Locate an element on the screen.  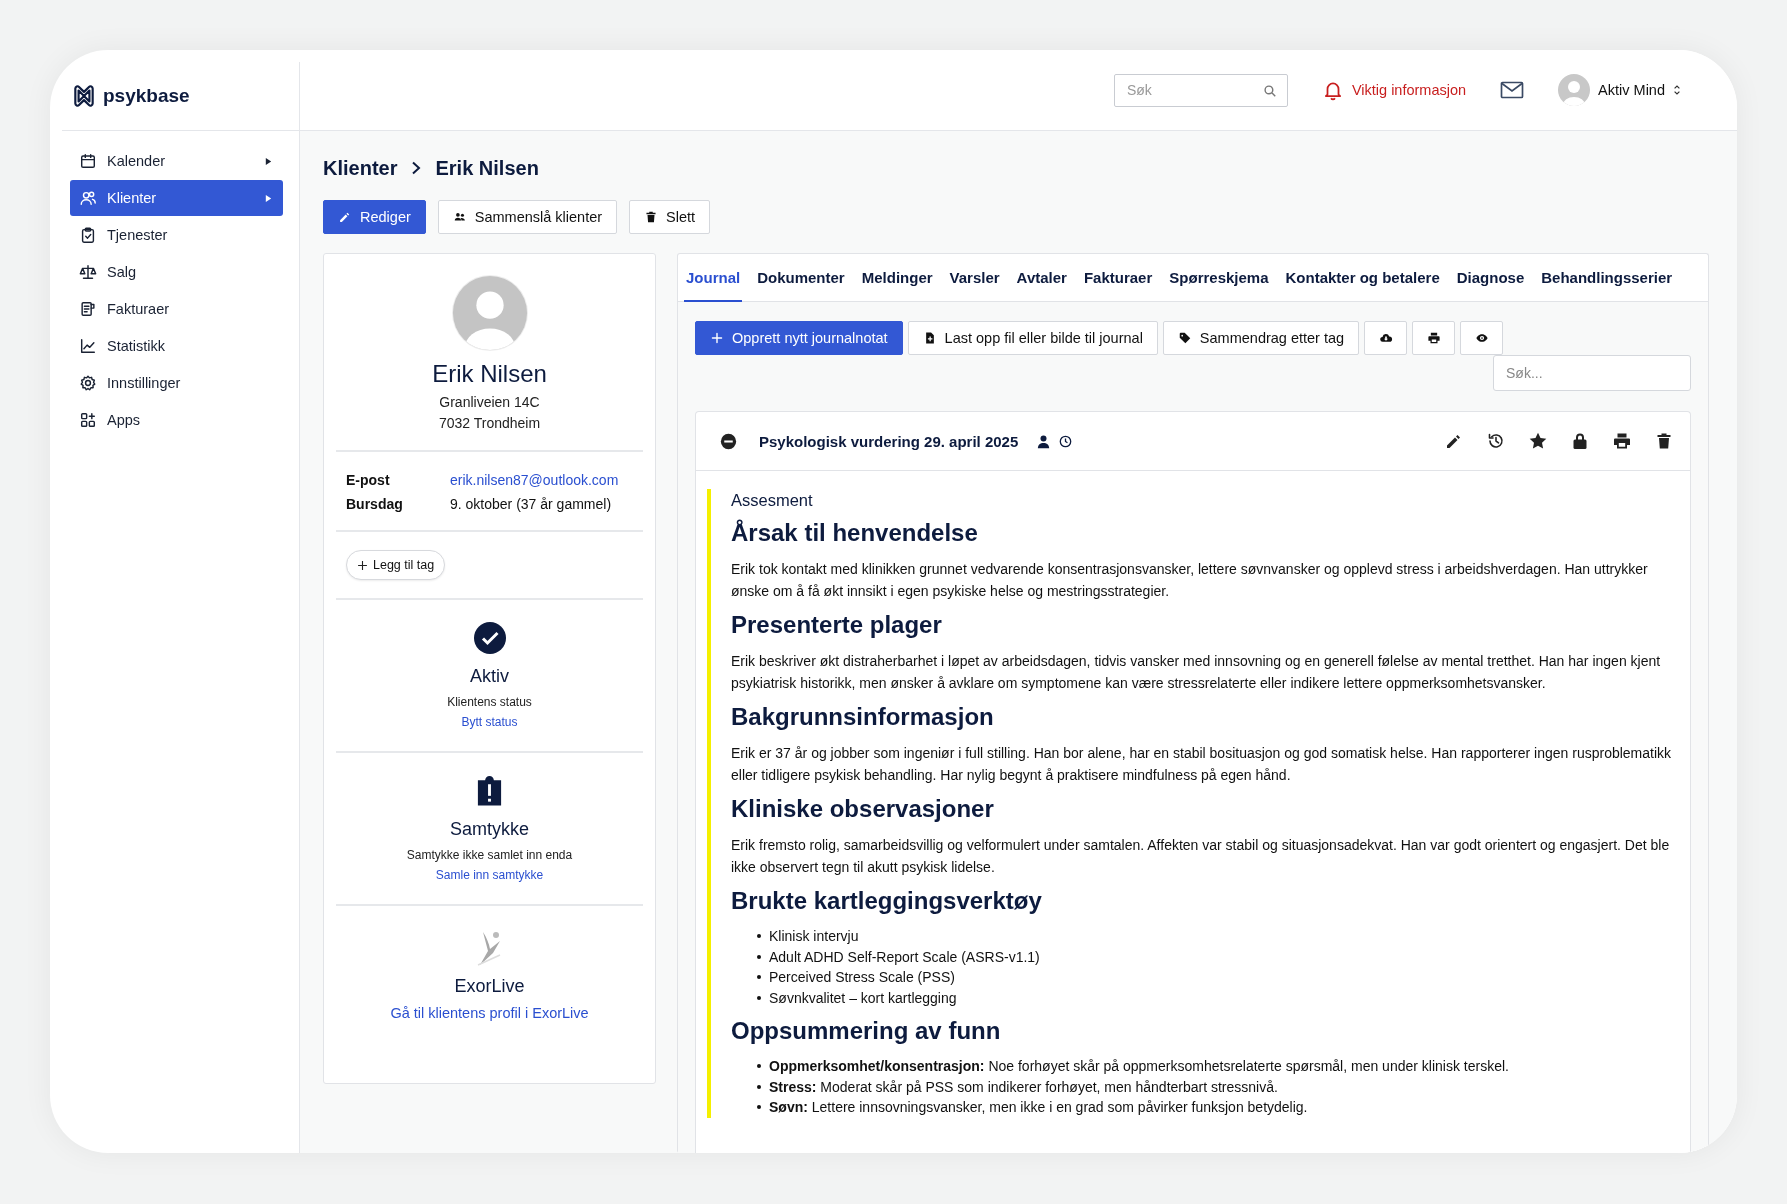
list-item: Adult ADHD Self-Report Scale (ASRS-v1.1) is located at coordinates (904, 957).